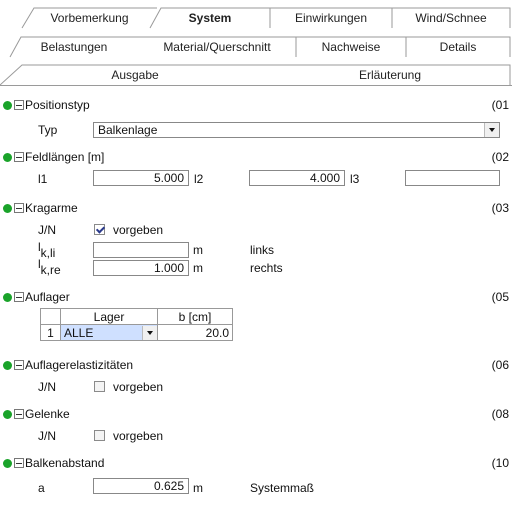 The image size is (512, 515). What do you see at coordinates (47, 297) in the screenshot?
I see `section-title: Auflager` at bounding box center [47, 297].